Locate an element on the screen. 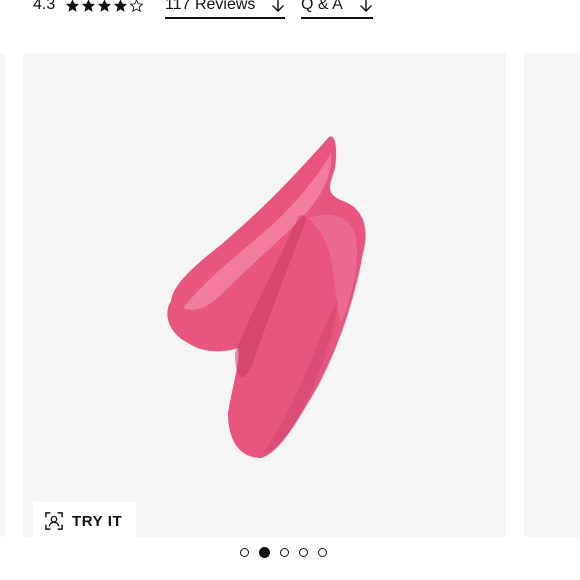  qa-link: Q & A is located at coordinates (337, 9).